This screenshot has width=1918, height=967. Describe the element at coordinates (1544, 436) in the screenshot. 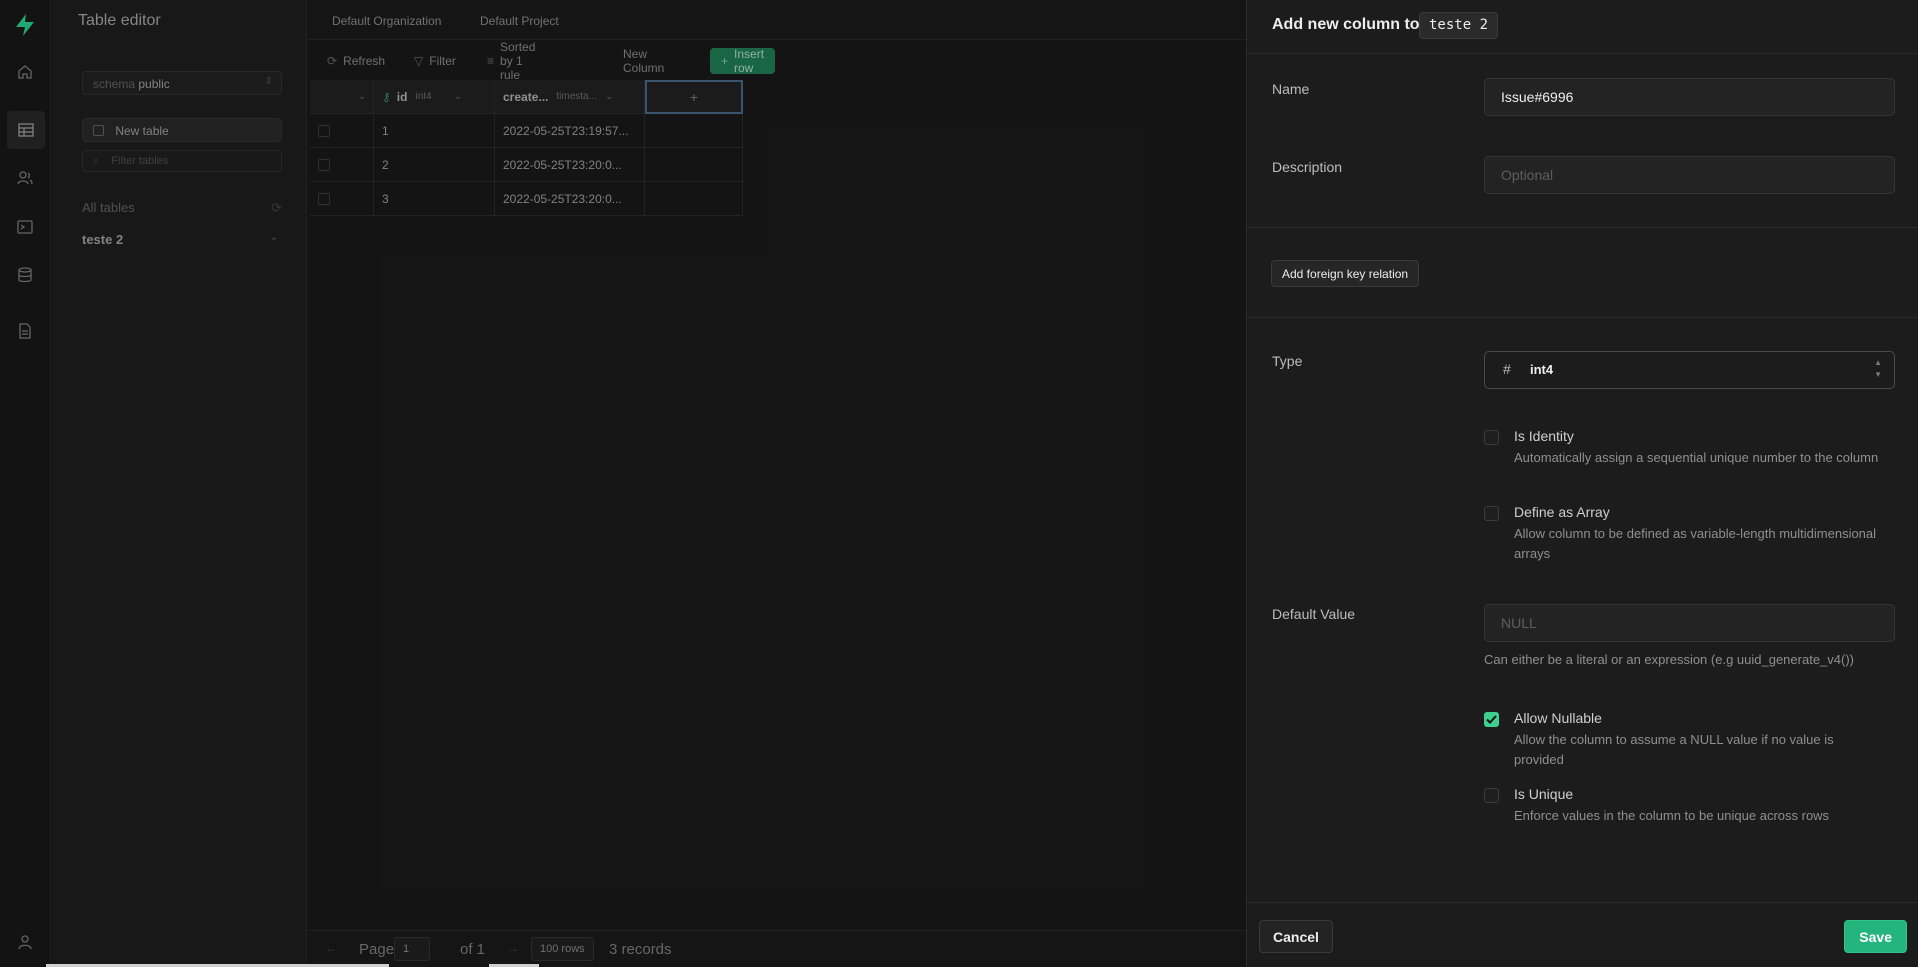

I see `option-title: Is Identity` at that location.